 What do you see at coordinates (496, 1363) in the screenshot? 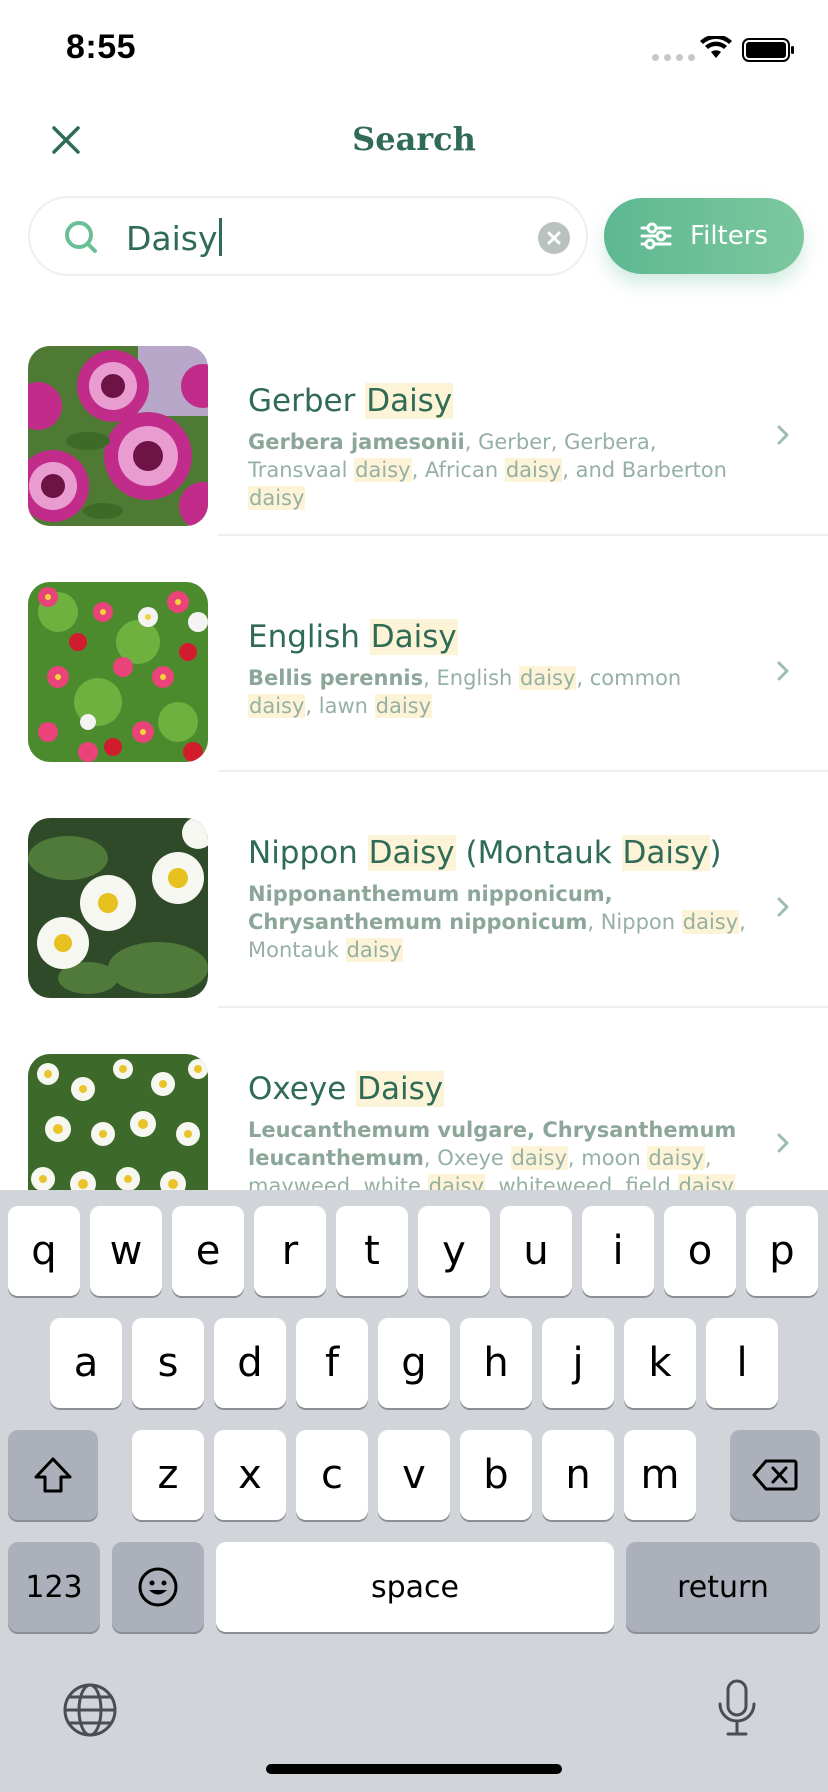
I see `key-h: h` at bounding box center [496, 1363].